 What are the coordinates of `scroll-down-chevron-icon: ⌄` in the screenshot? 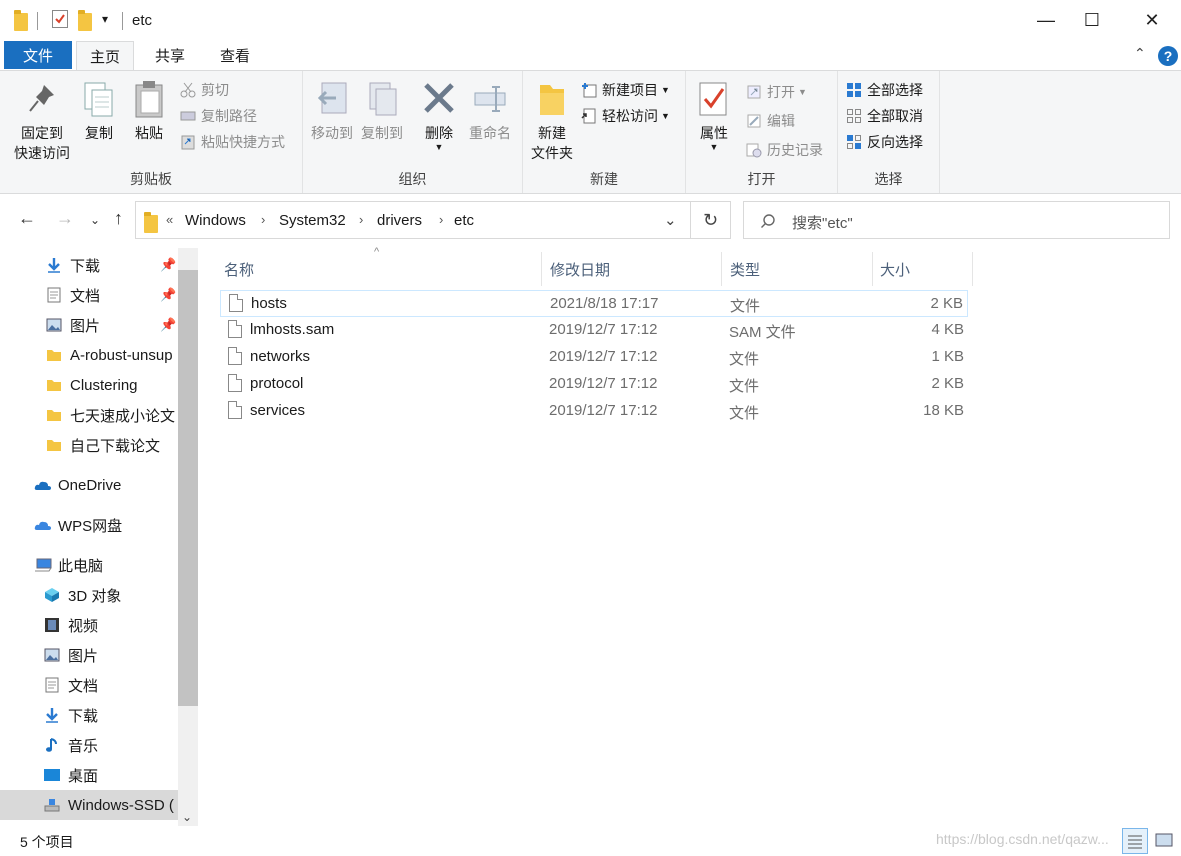 It's located at (187, 817).